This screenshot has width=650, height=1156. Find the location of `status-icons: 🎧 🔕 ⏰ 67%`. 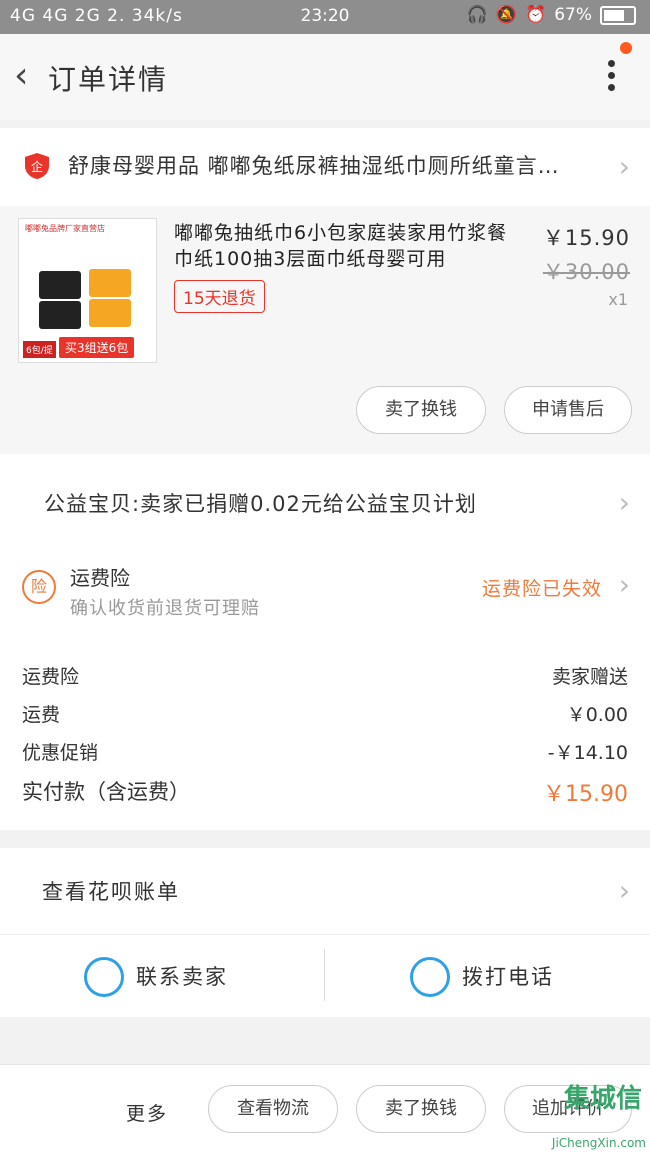

status-icons: 🎧 🔕 ⏰ 67% is located at coordinates (551, 15).